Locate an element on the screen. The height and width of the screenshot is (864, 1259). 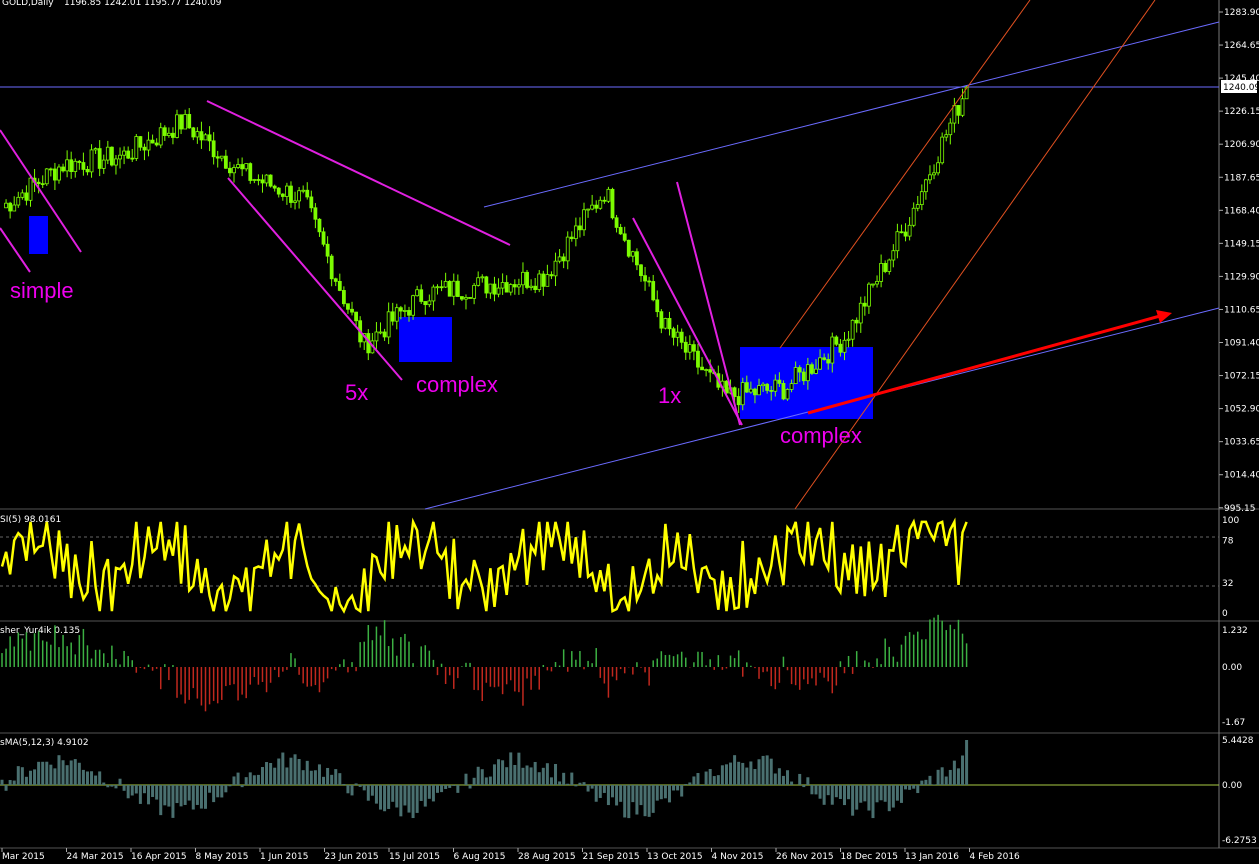
date-tick-label: 18 Dec 2015 is located at coordinates (870, 857).